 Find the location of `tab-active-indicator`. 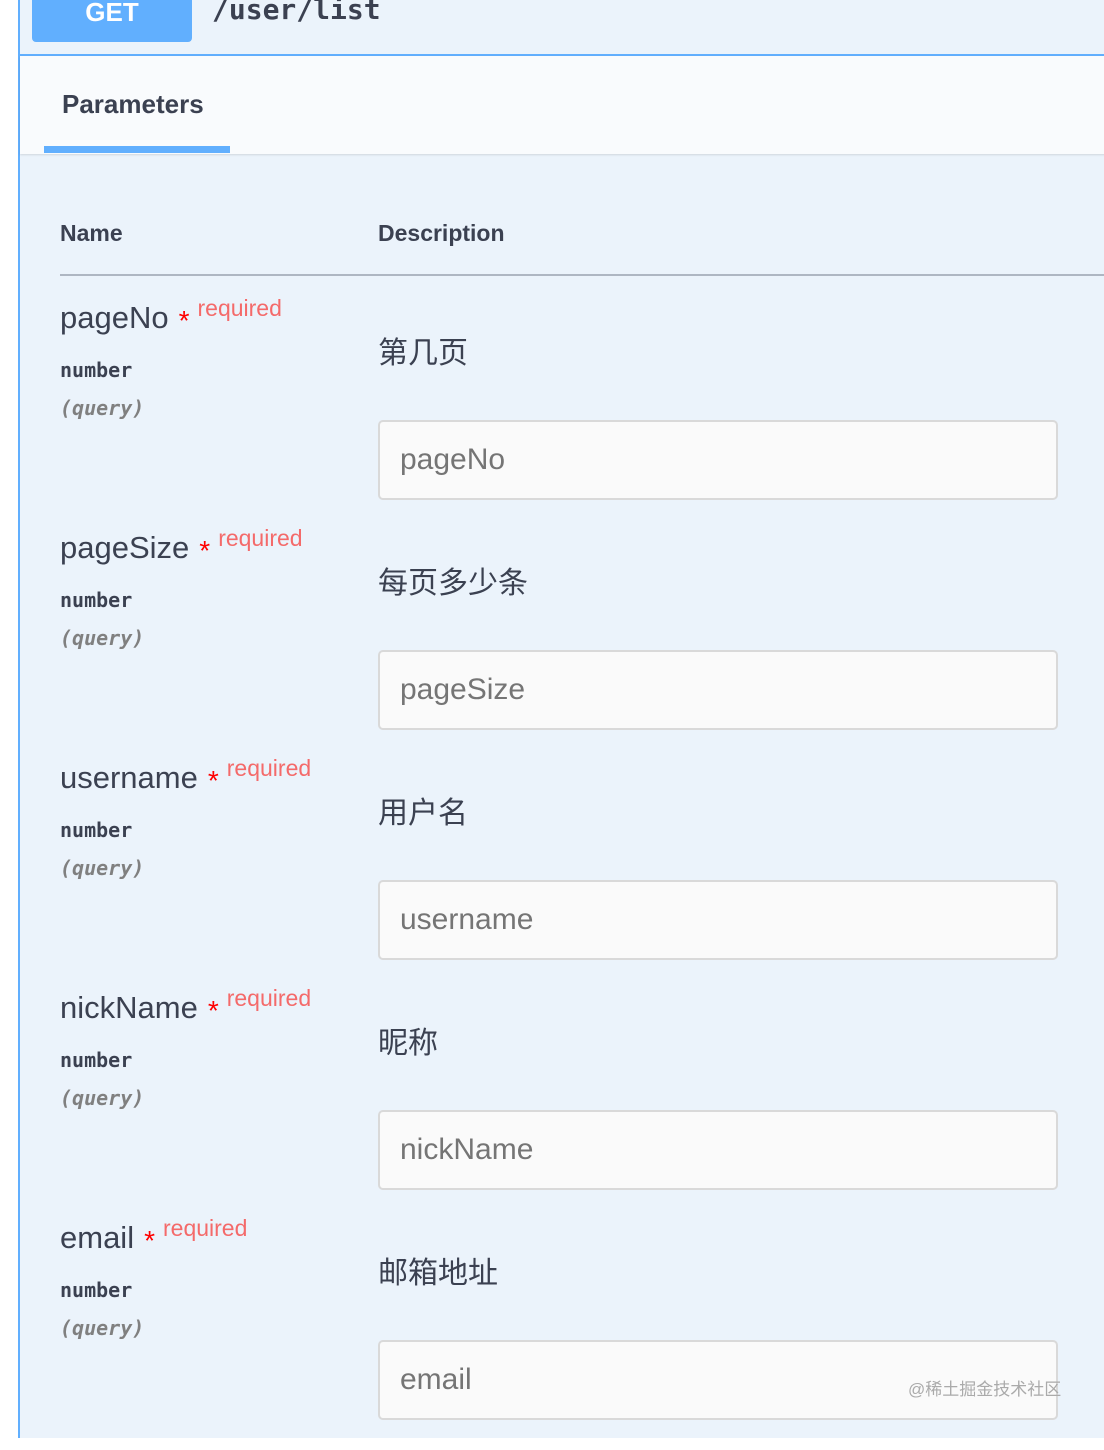

tab-active-indicator is located at coordinates (137, 149).